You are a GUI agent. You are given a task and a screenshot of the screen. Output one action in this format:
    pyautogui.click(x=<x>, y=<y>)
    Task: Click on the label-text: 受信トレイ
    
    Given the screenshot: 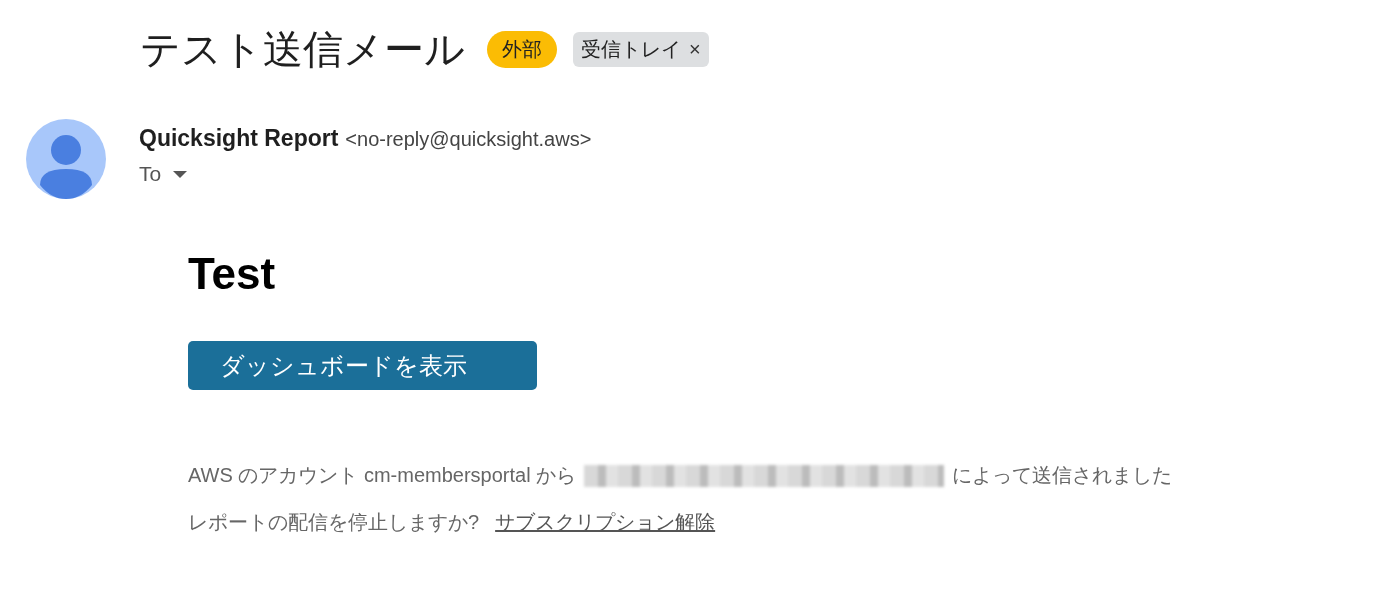 What is the action you would take?
    pyautogui.click(x=631, y=49)
    